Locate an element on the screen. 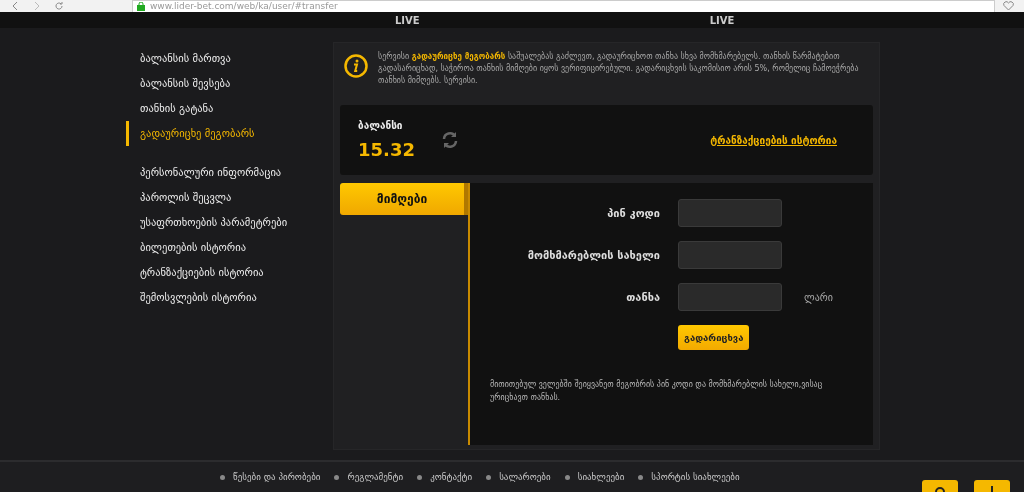 The image size is (1024, 492). sidebar-item: პერსონალური ინფორმაცია is located at coordinates (218, 172).